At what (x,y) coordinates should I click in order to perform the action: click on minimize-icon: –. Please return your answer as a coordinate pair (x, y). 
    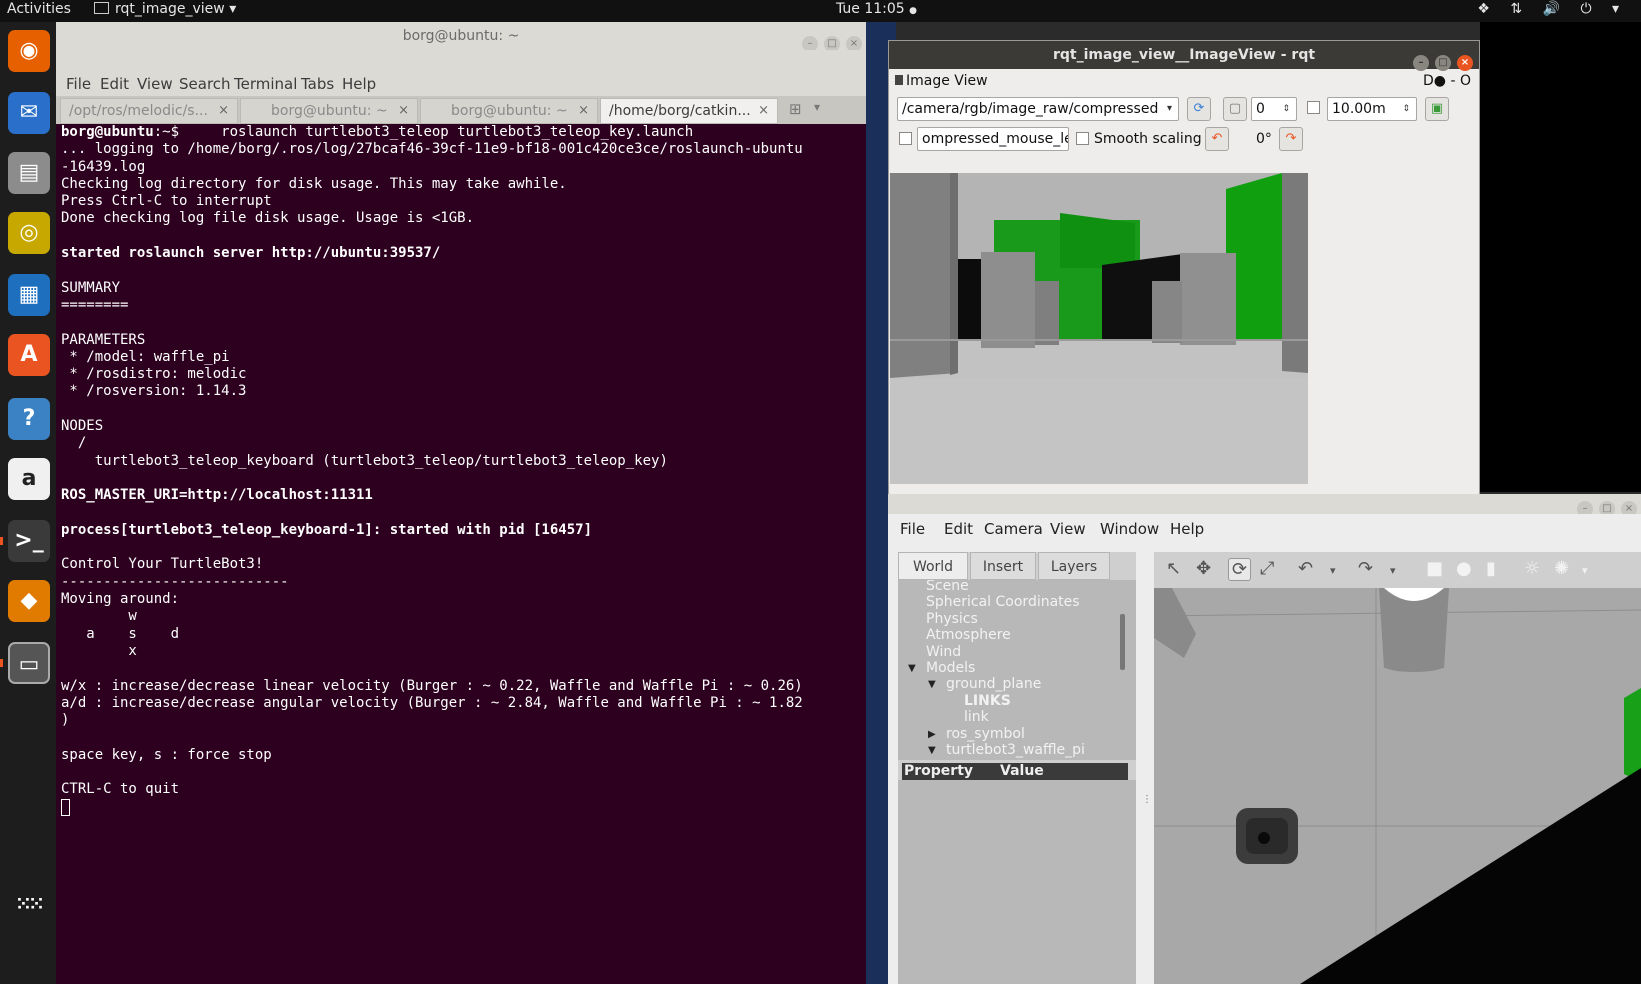
    Looking at the image, I should click on (1421, 63).